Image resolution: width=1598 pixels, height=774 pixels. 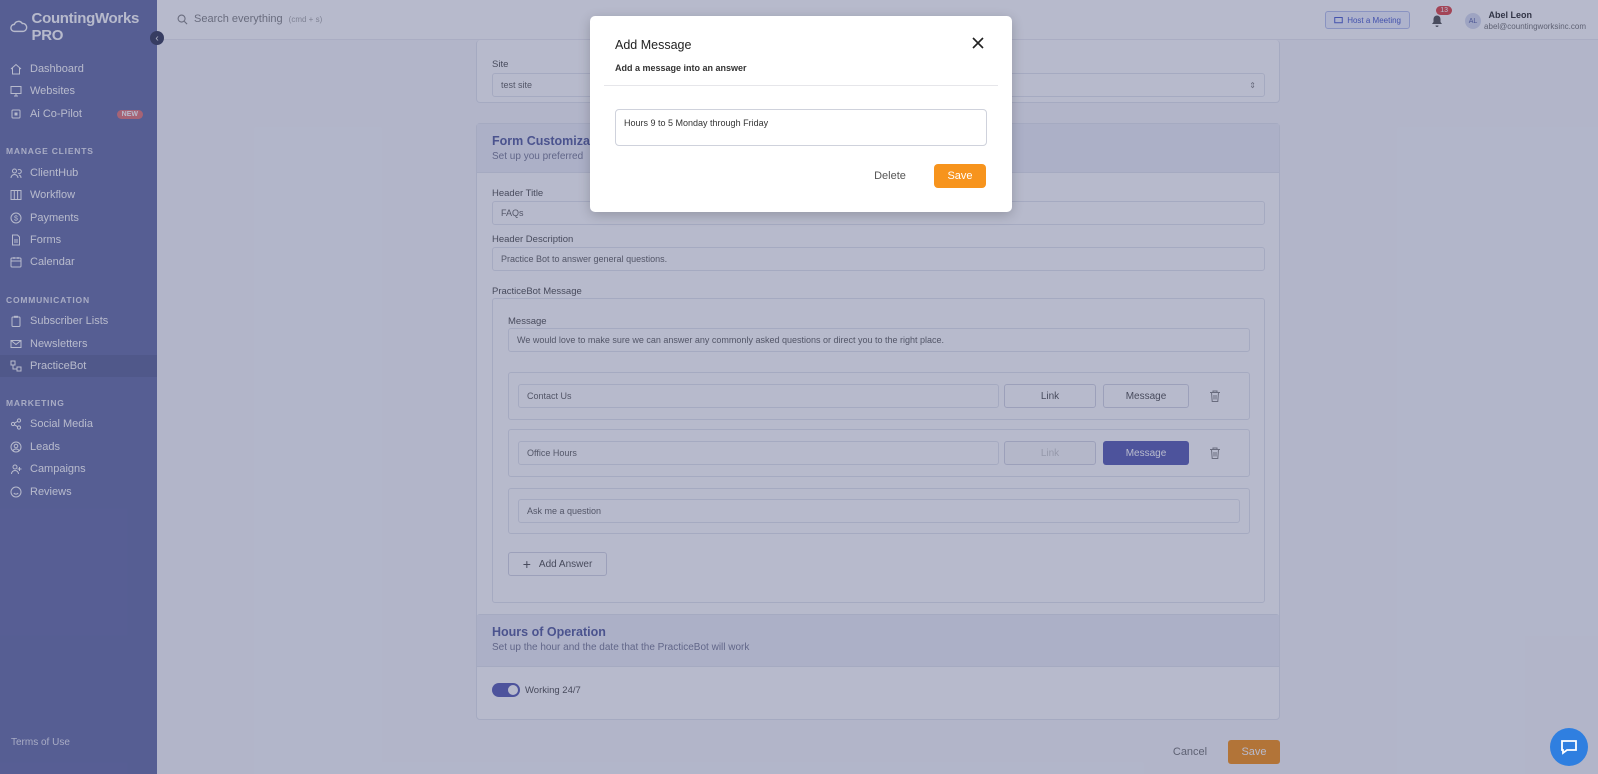 I want to click on chat-icon, so click(x=1569, y=747).